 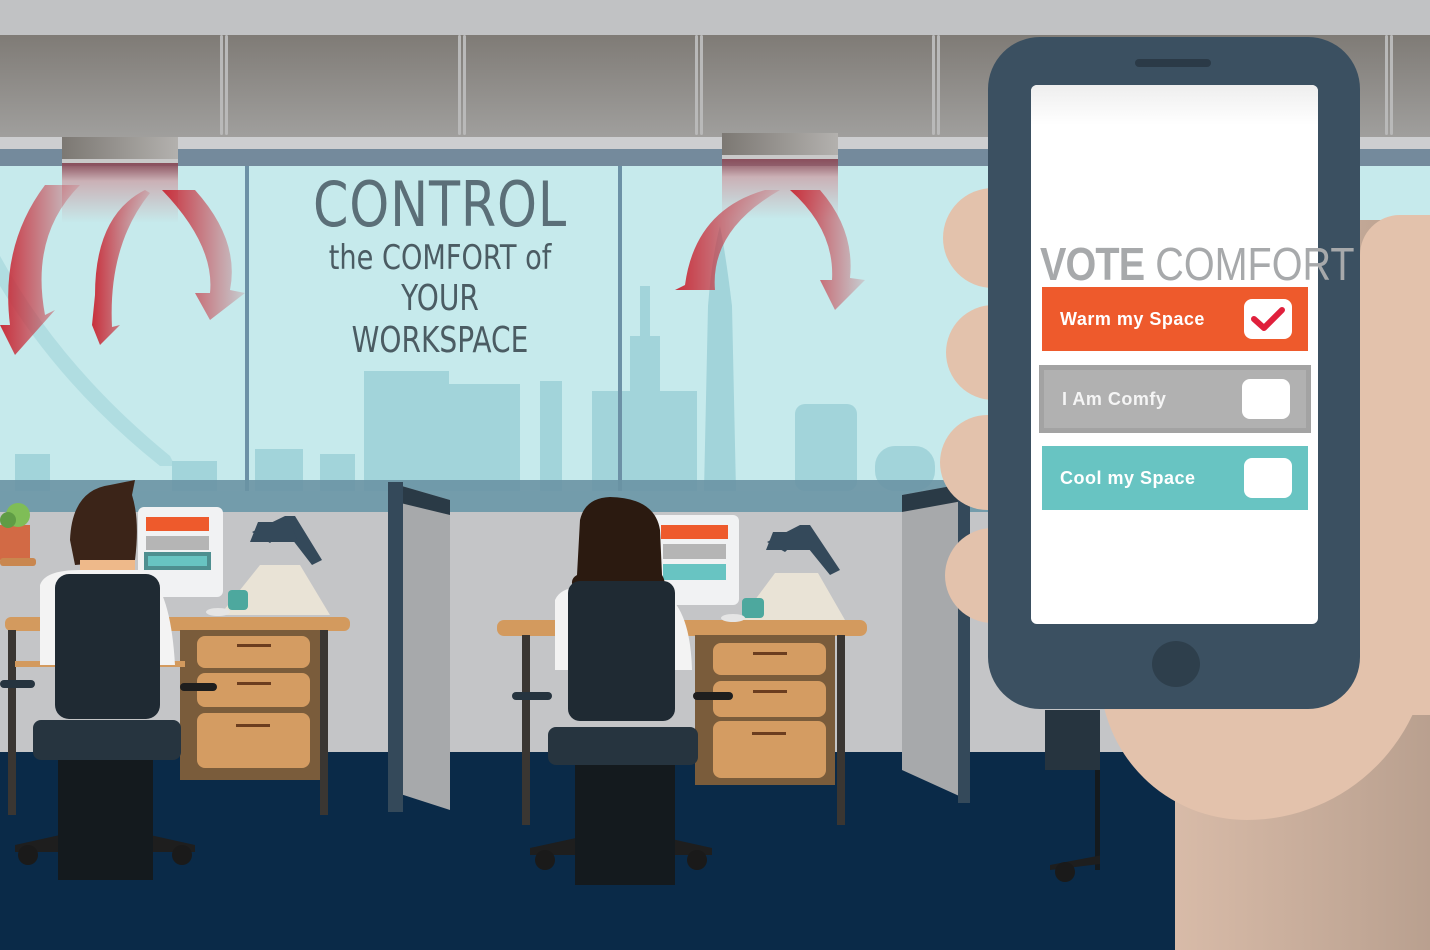 I want to click on screen-shade, so click(x=1174, y=105).